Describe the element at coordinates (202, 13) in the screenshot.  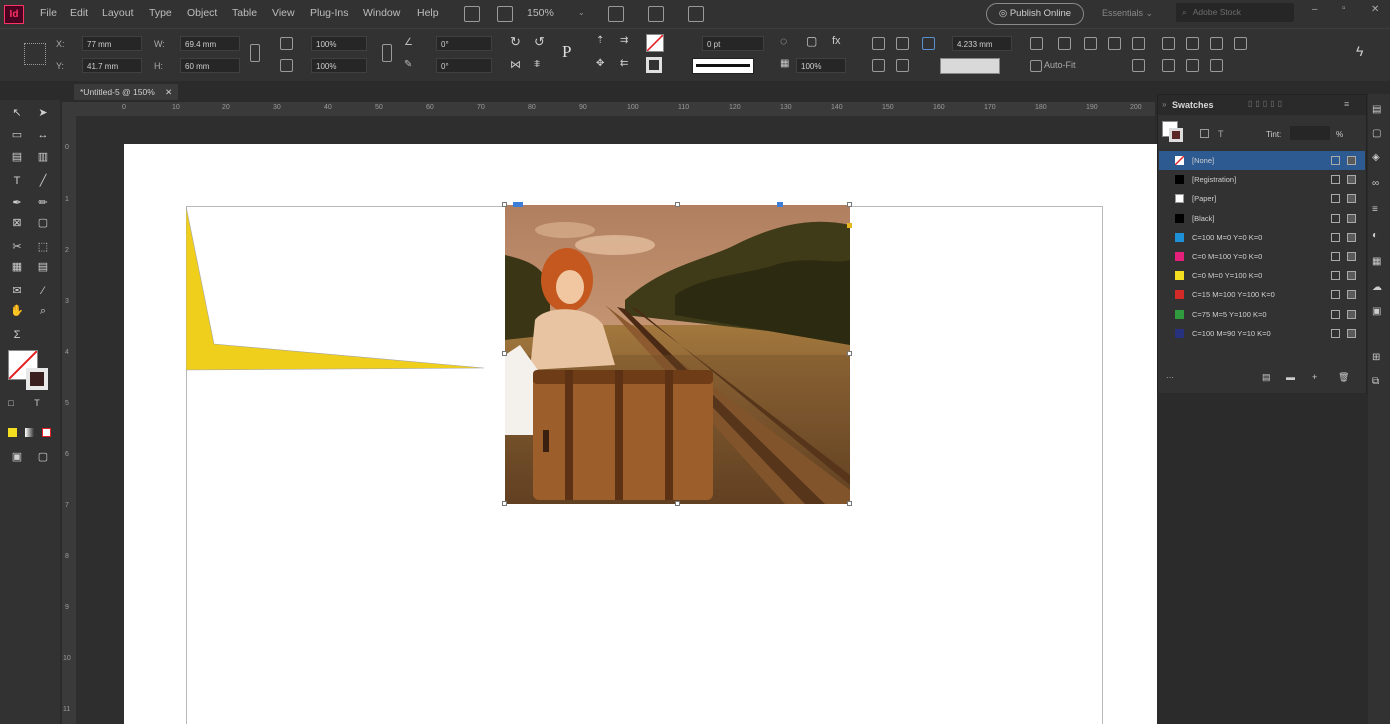
I see `menu-object: Object` at that location.